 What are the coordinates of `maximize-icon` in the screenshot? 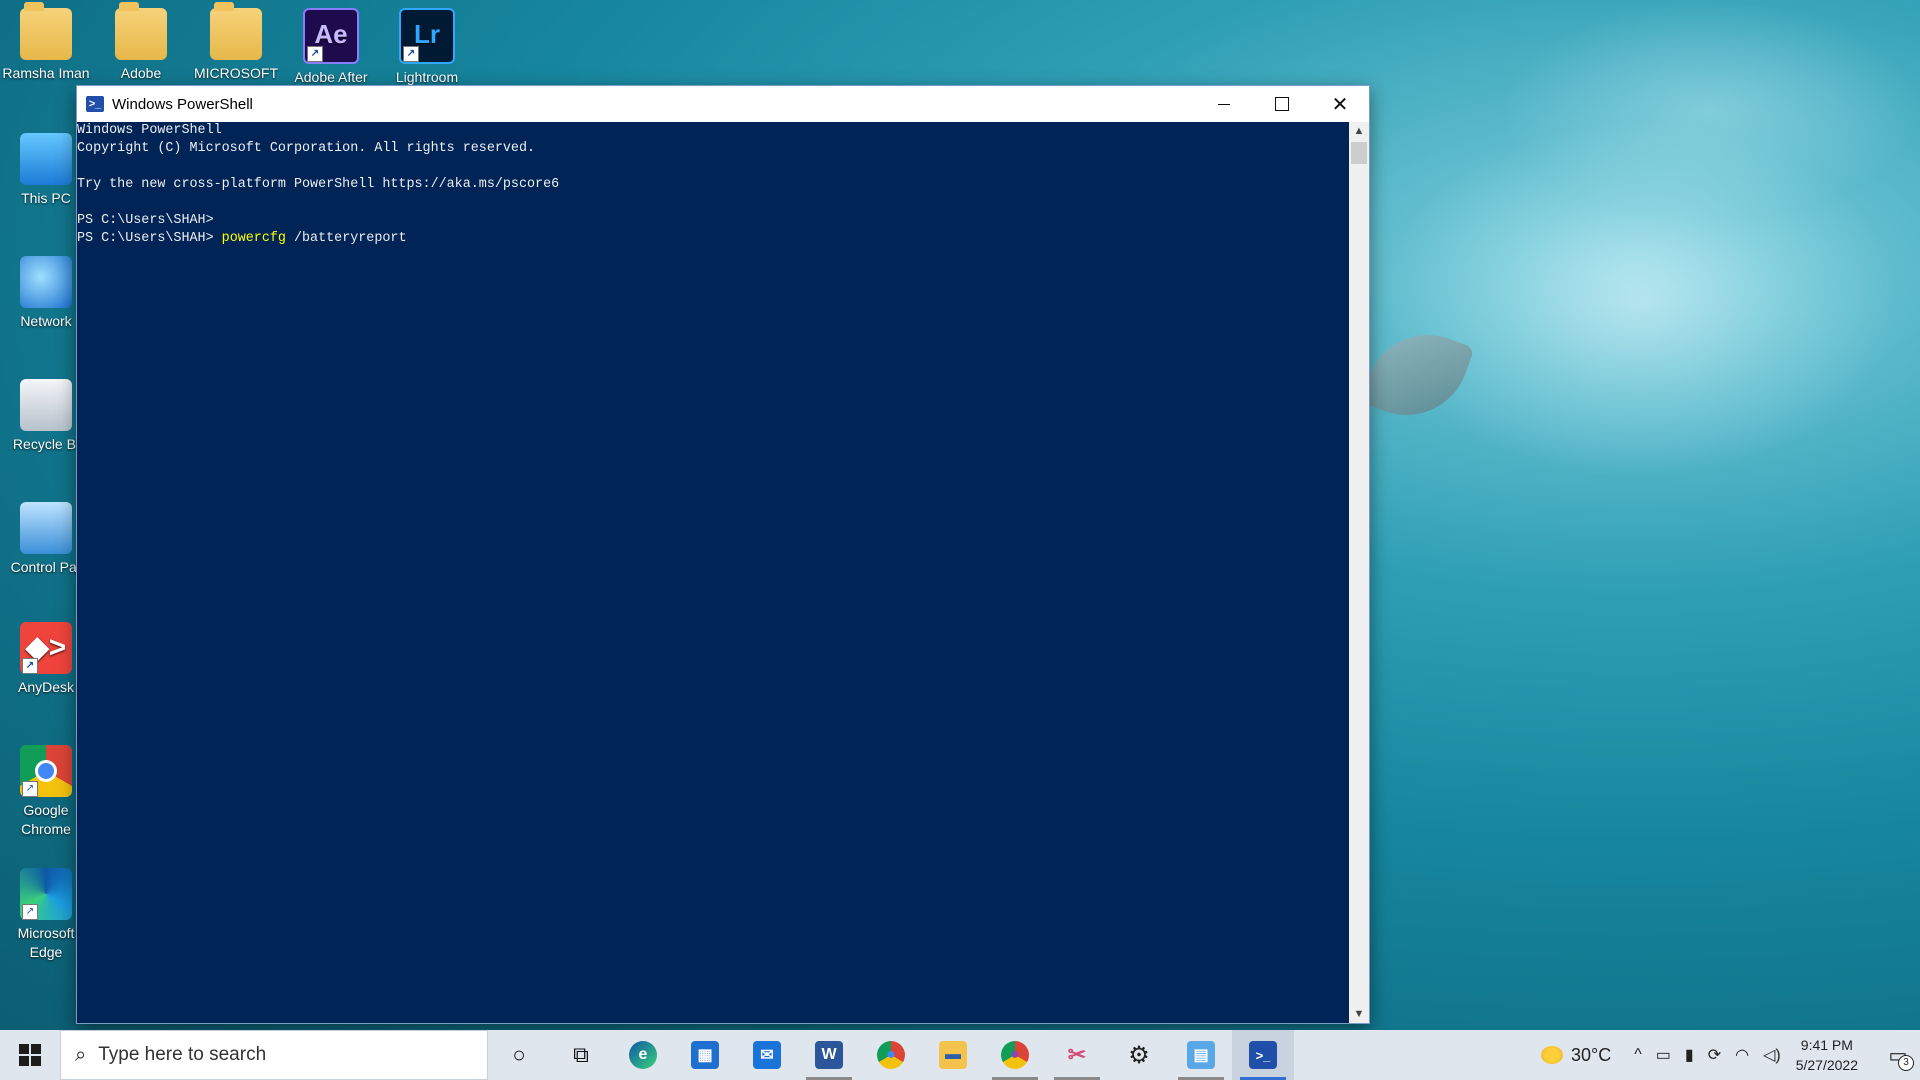 It's located at (1282, 104).